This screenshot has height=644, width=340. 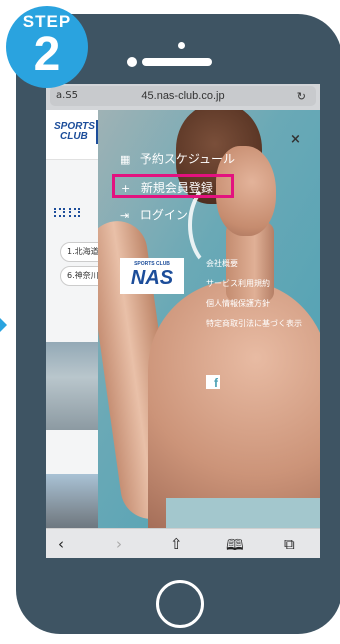 I want to click on menu-item-new-member-registration: + 新規会員登録, so click(x=173, y=186).